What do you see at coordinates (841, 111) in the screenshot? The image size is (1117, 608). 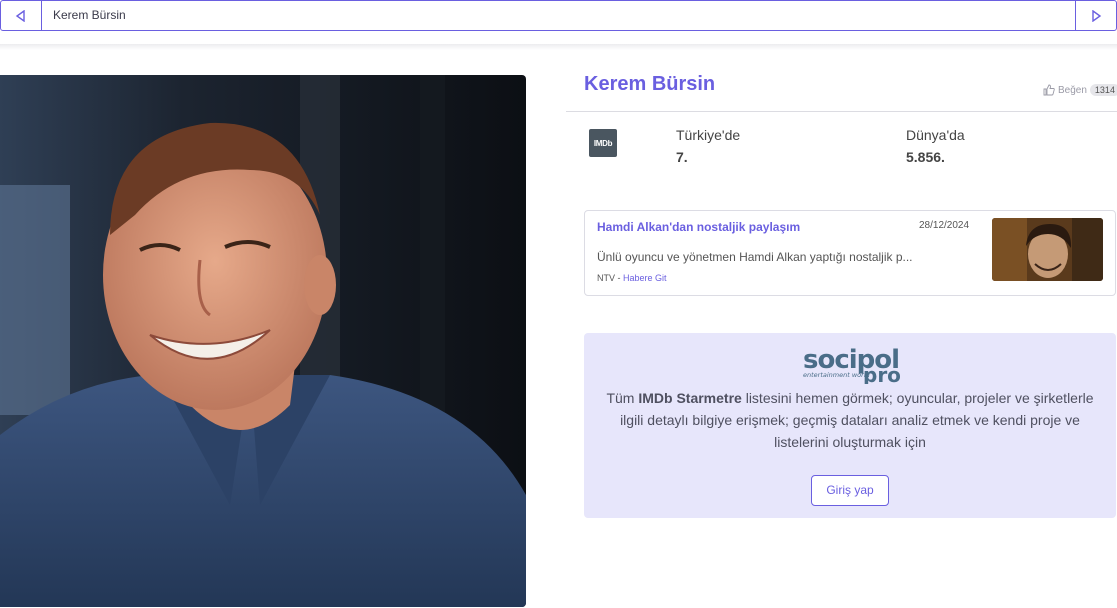 I see `divider` at bounding box center [841, 111].